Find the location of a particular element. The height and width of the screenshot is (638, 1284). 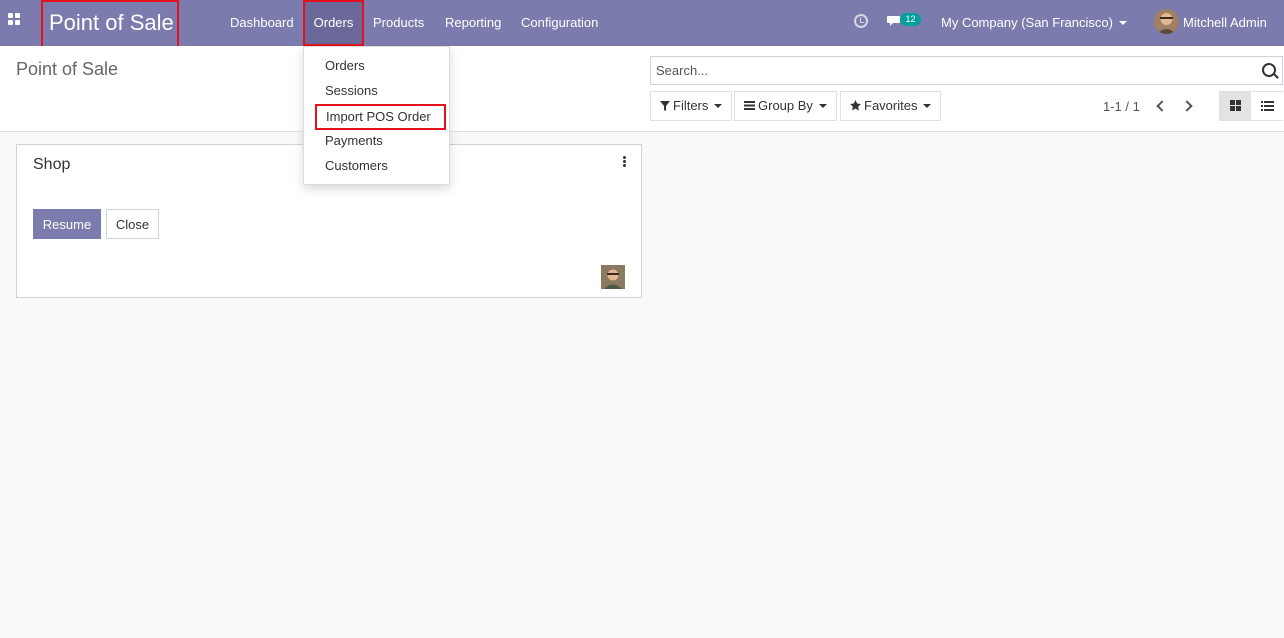

company-name: My Company (San Francisco) is located at coordinates (1027, 22).